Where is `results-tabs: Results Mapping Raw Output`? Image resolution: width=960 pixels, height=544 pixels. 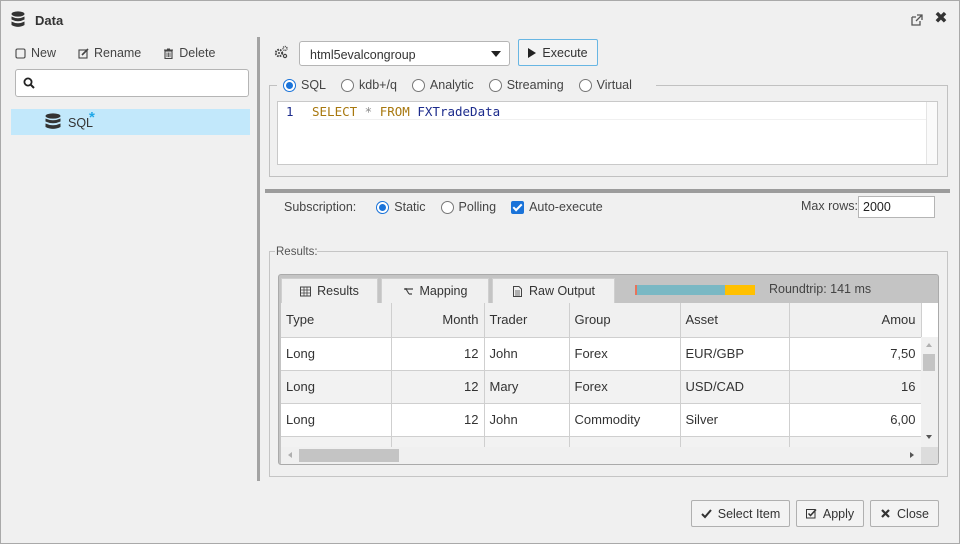
results-tabs: Results Mapping Raw Output is located at coordinates (448, 290).